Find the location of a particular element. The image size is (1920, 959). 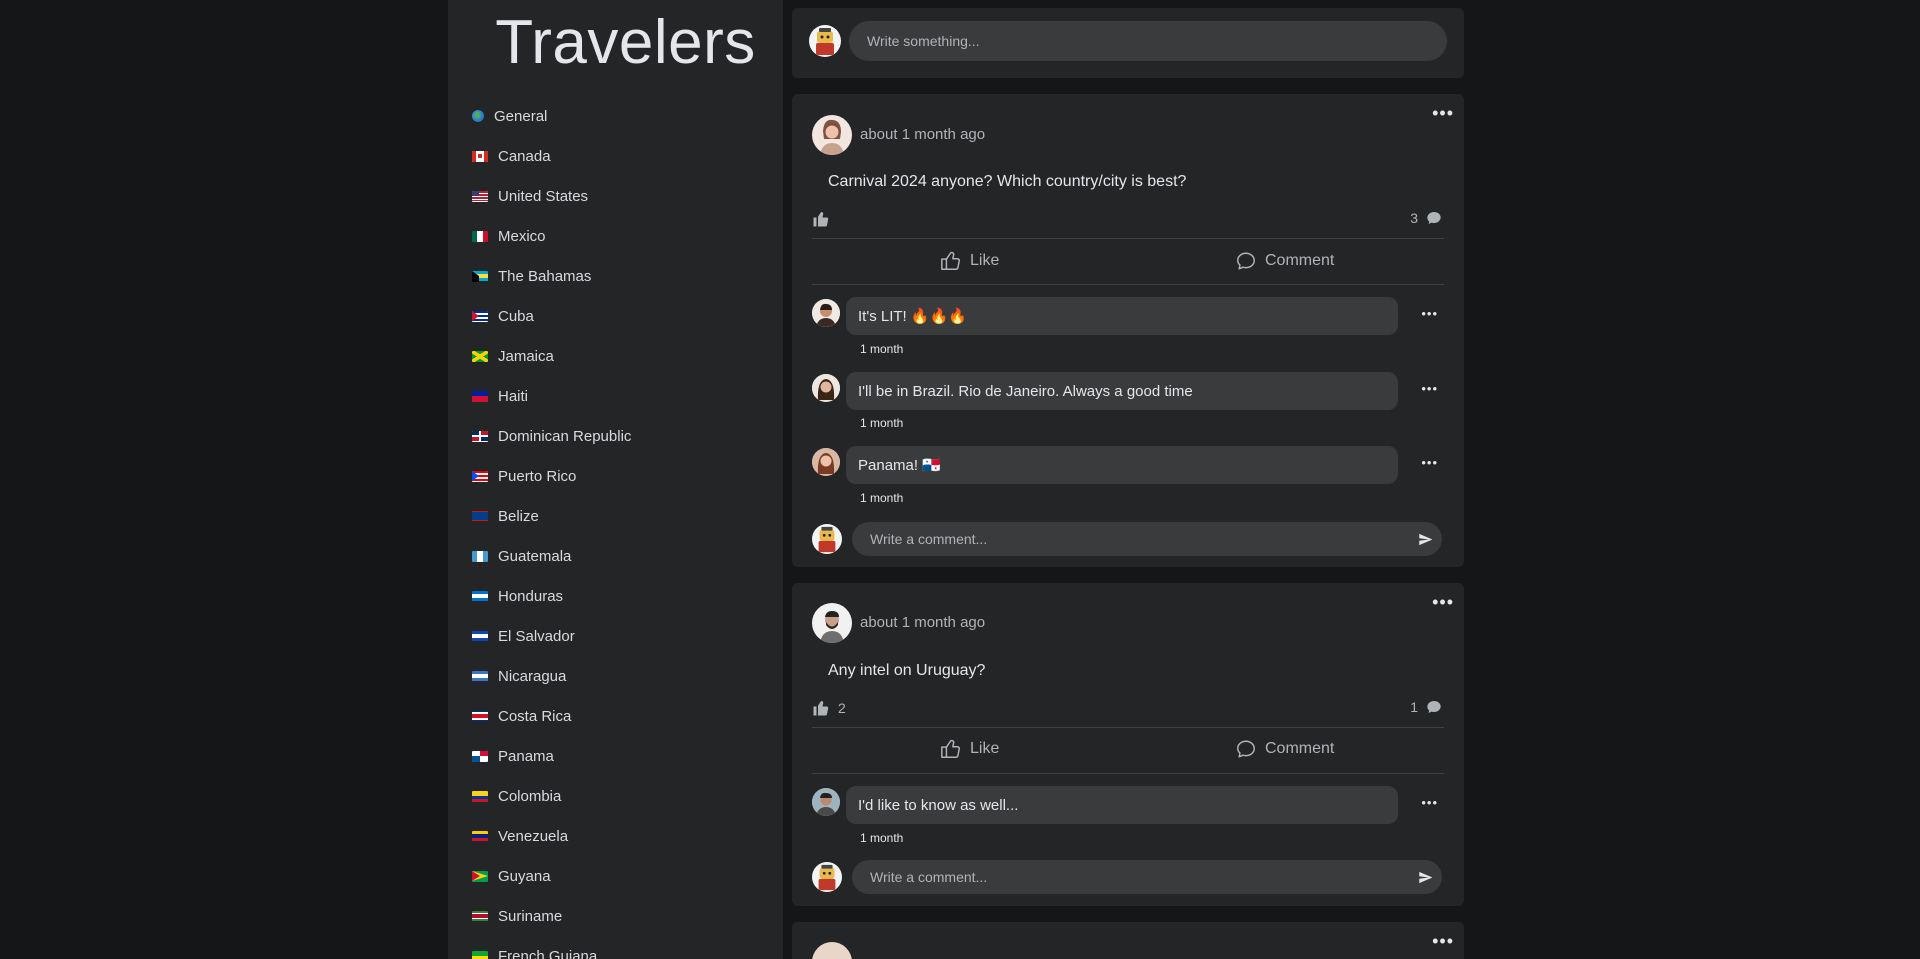

post-comment-count: 3 is located at coordinates (1426, 218).